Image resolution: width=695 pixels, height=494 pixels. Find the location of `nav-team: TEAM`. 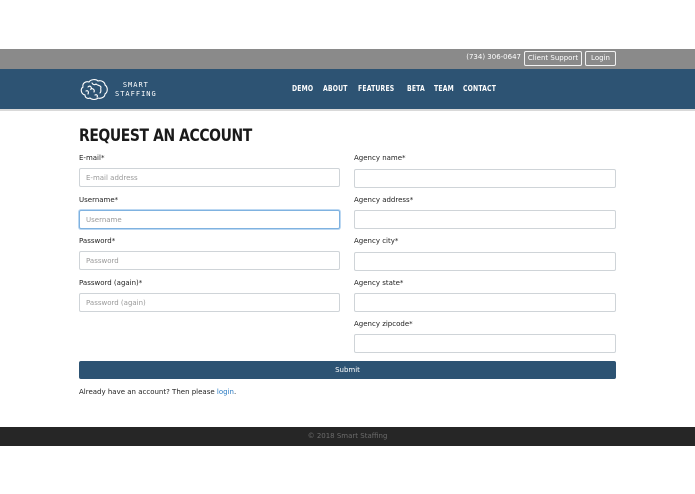

nav-team: TEAM is located at coordinates (444, 88).